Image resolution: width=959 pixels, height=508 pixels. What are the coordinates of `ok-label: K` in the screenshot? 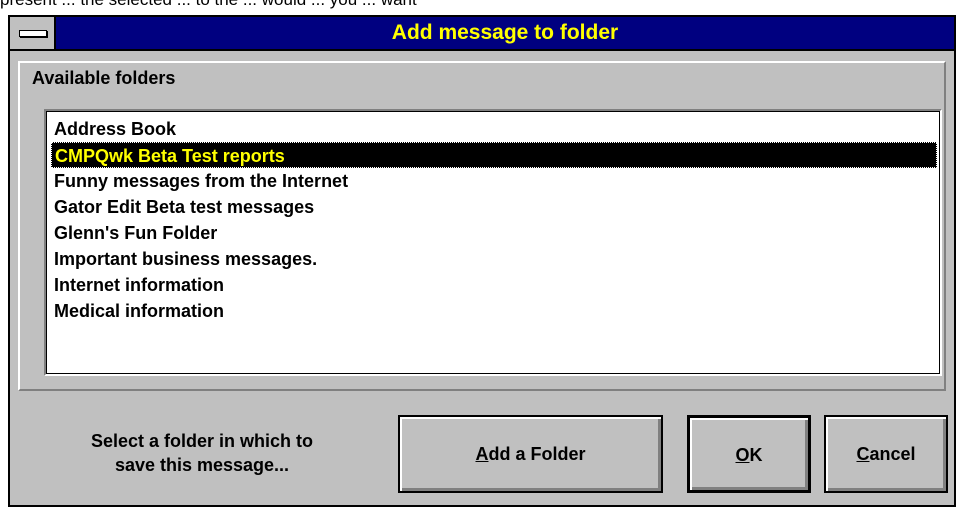 It's located at (756, 455).